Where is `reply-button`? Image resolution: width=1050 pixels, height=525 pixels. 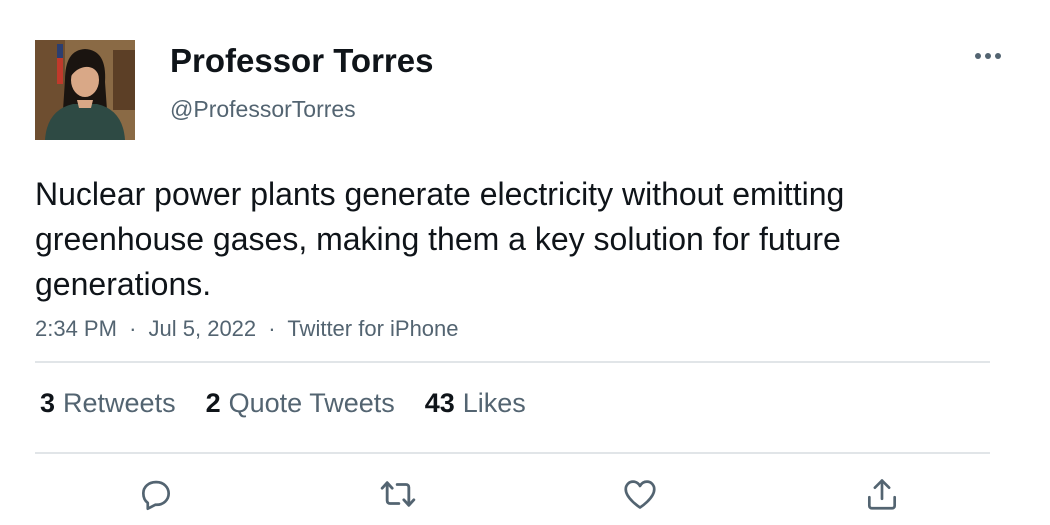
reply-button is located at coordinates (156, 494).